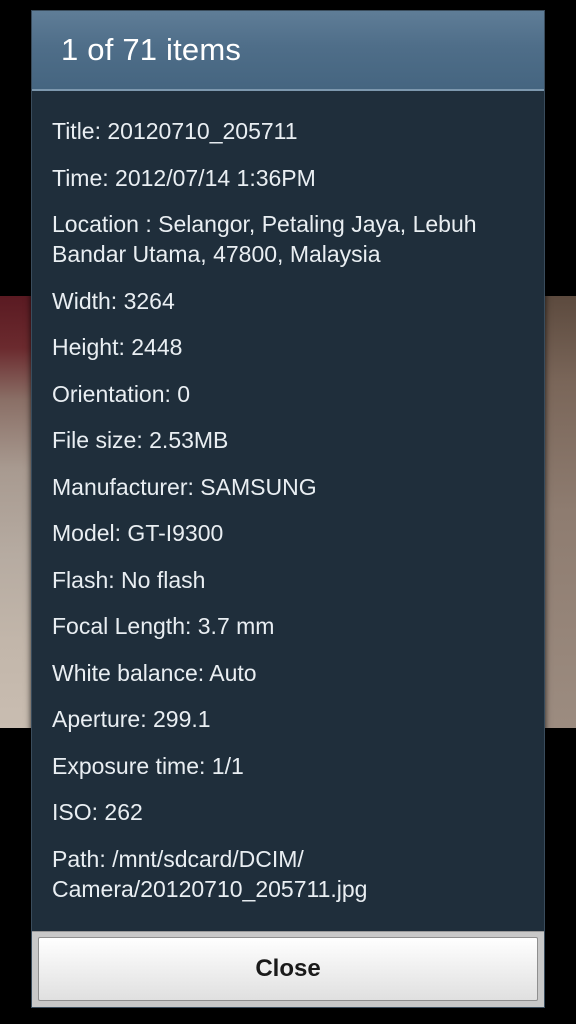 The height and width of the screenshot is (1024, 576). Describe the element at coordinates (184, 177) in the screenshot. I see `detail-time: Time: 2012/07/14 1:36PM` at that location.